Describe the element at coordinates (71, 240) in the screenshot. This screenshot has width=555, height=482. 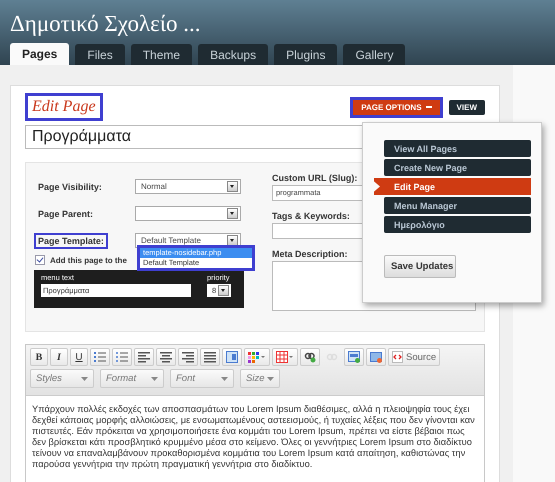
I see `field-label: Page Template:` at that location.